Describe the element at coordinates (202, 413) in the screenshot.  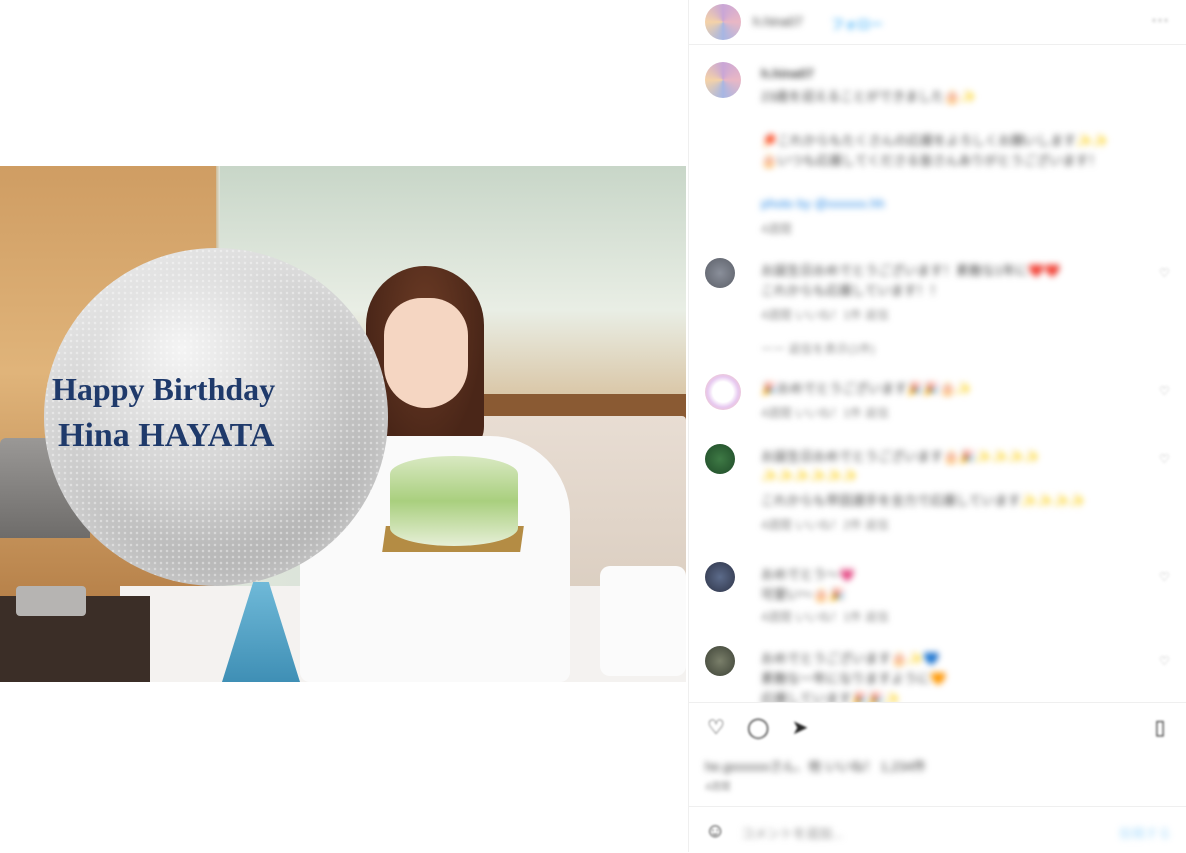
I see `balloon-text: Happy Birthday Hina HAYATA` at that location.